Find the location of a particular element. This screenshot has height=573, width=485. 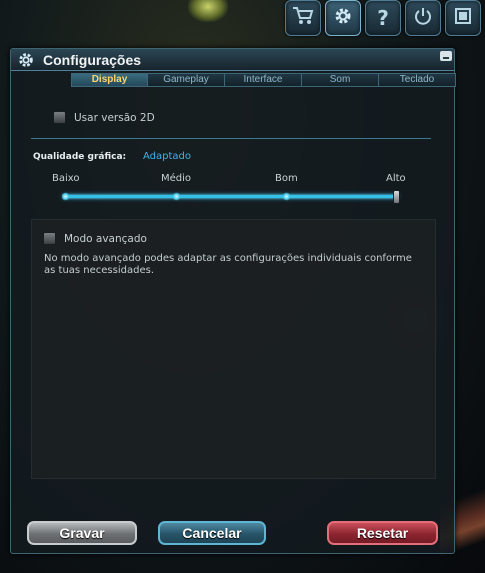

fullscreen-icon is located at coordinates (463, 18).